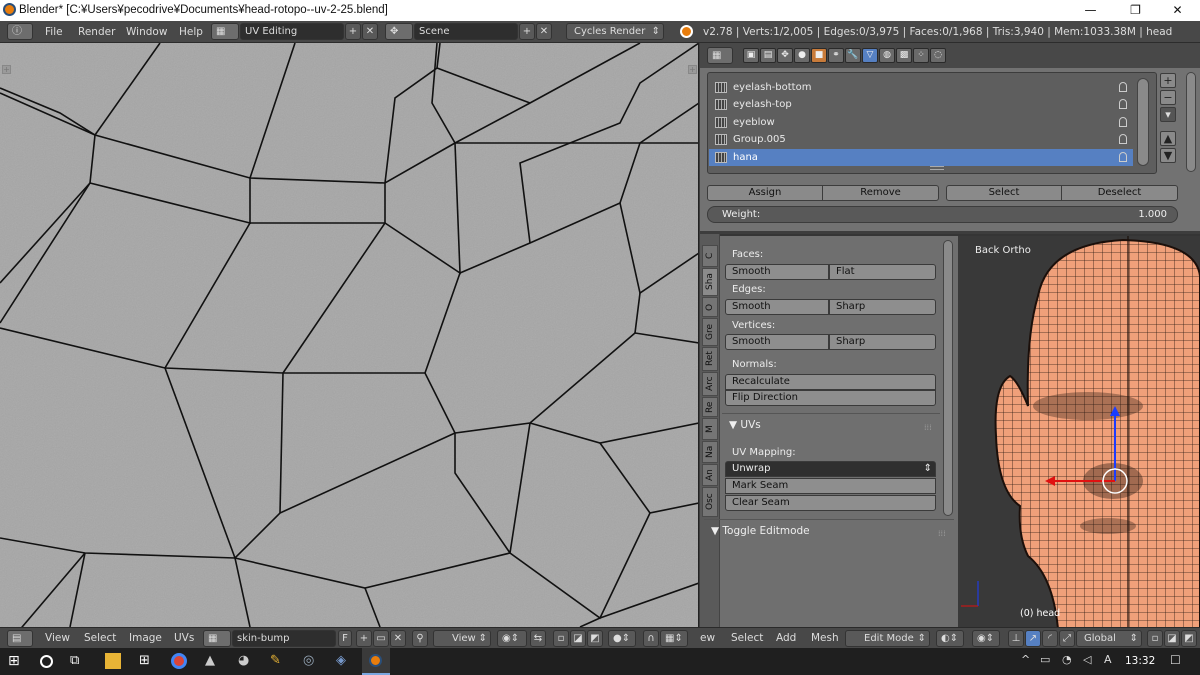 The image size is (1200, 675). Describe the element at coordinates (950, 638) in the screenshot. I see `viewport-shading-icon: ◐⇕` at that location.